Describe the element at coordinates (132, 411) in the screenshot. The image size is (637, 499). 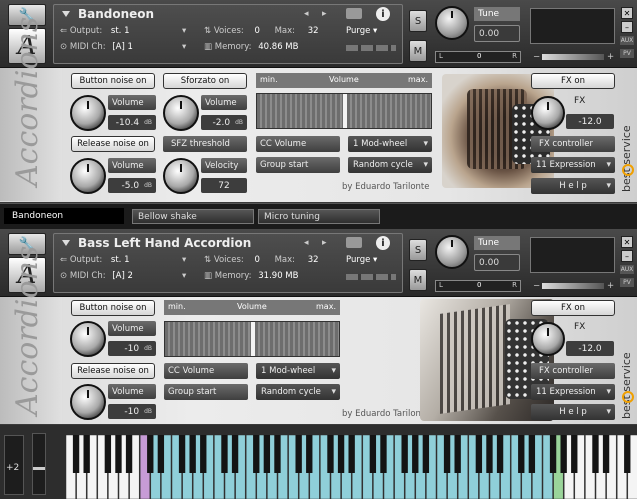
I see `vol3-value: -10 dB` at that location.